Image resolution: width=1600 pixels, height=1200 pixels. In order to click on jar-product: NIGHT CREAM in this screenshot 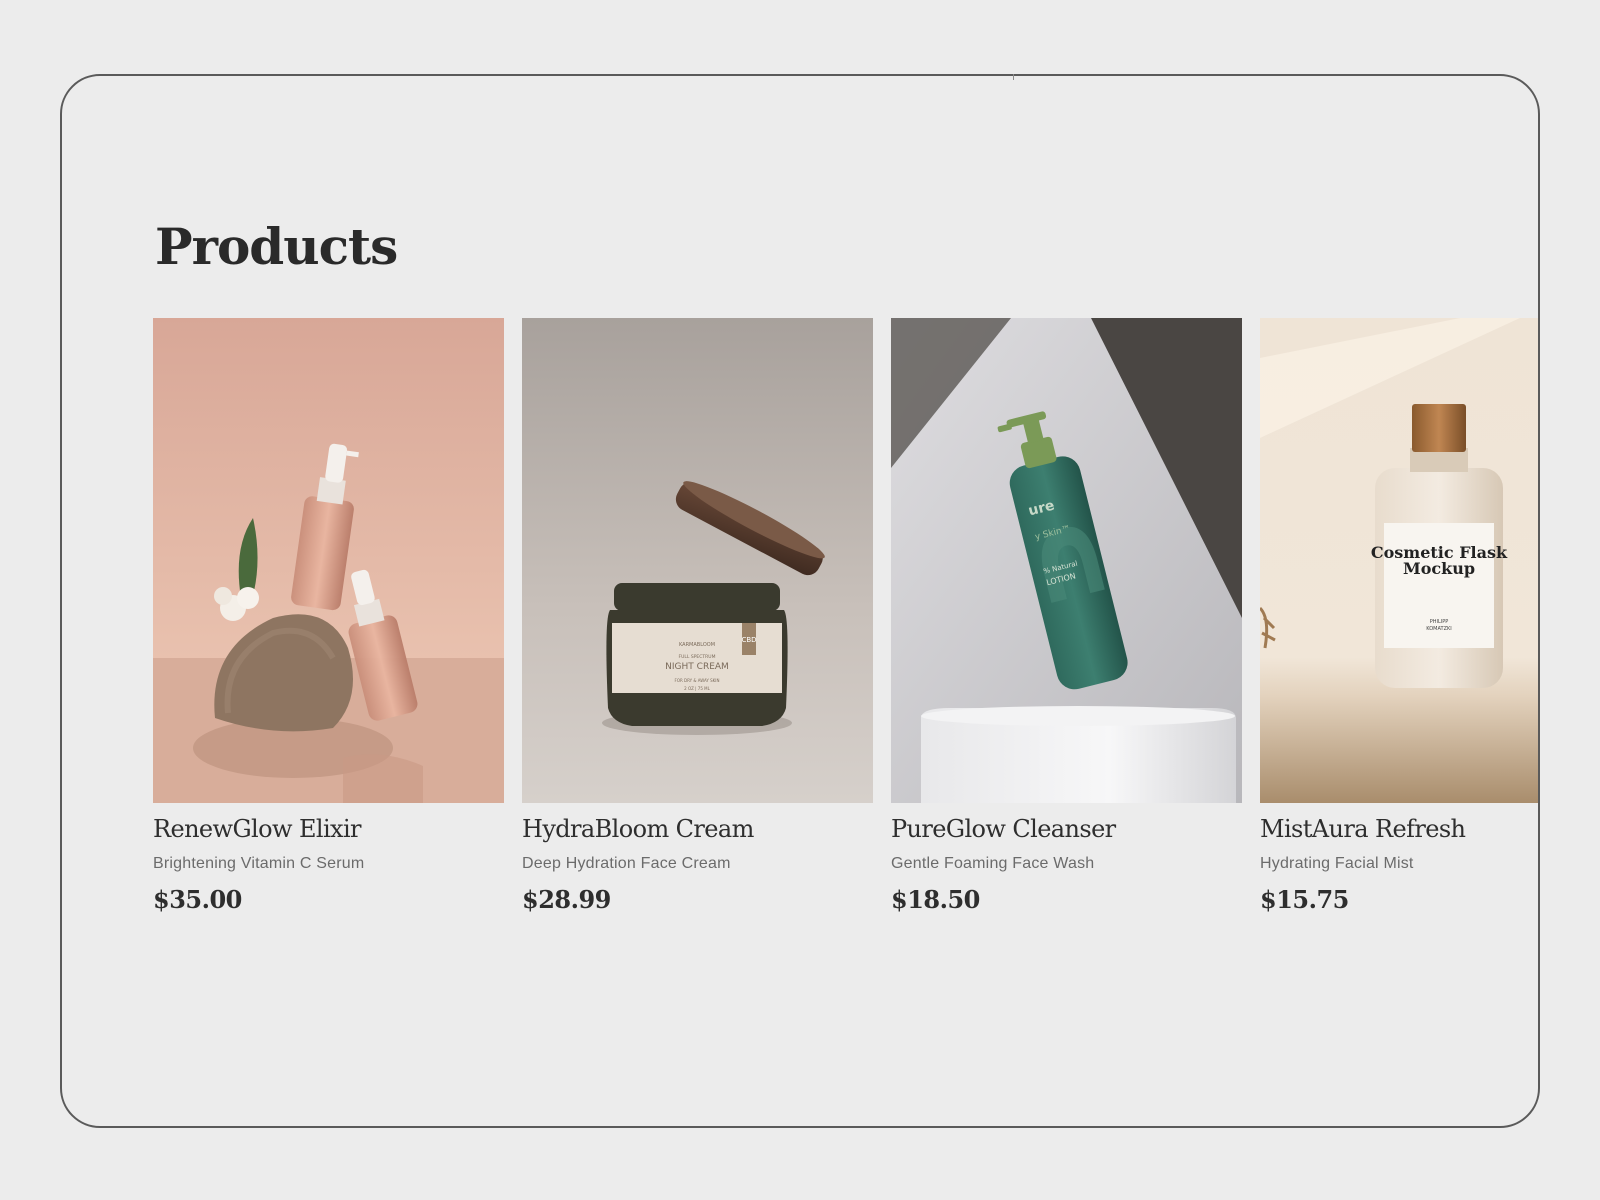, I will do `click(697, 667)`.